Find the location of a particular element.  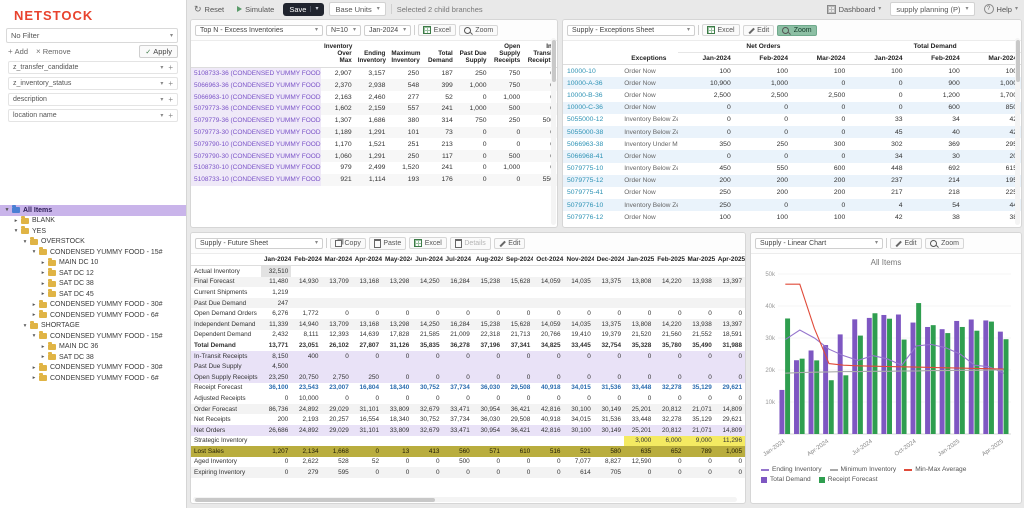

value-cell: 560 is located at coordinates (457, 451).